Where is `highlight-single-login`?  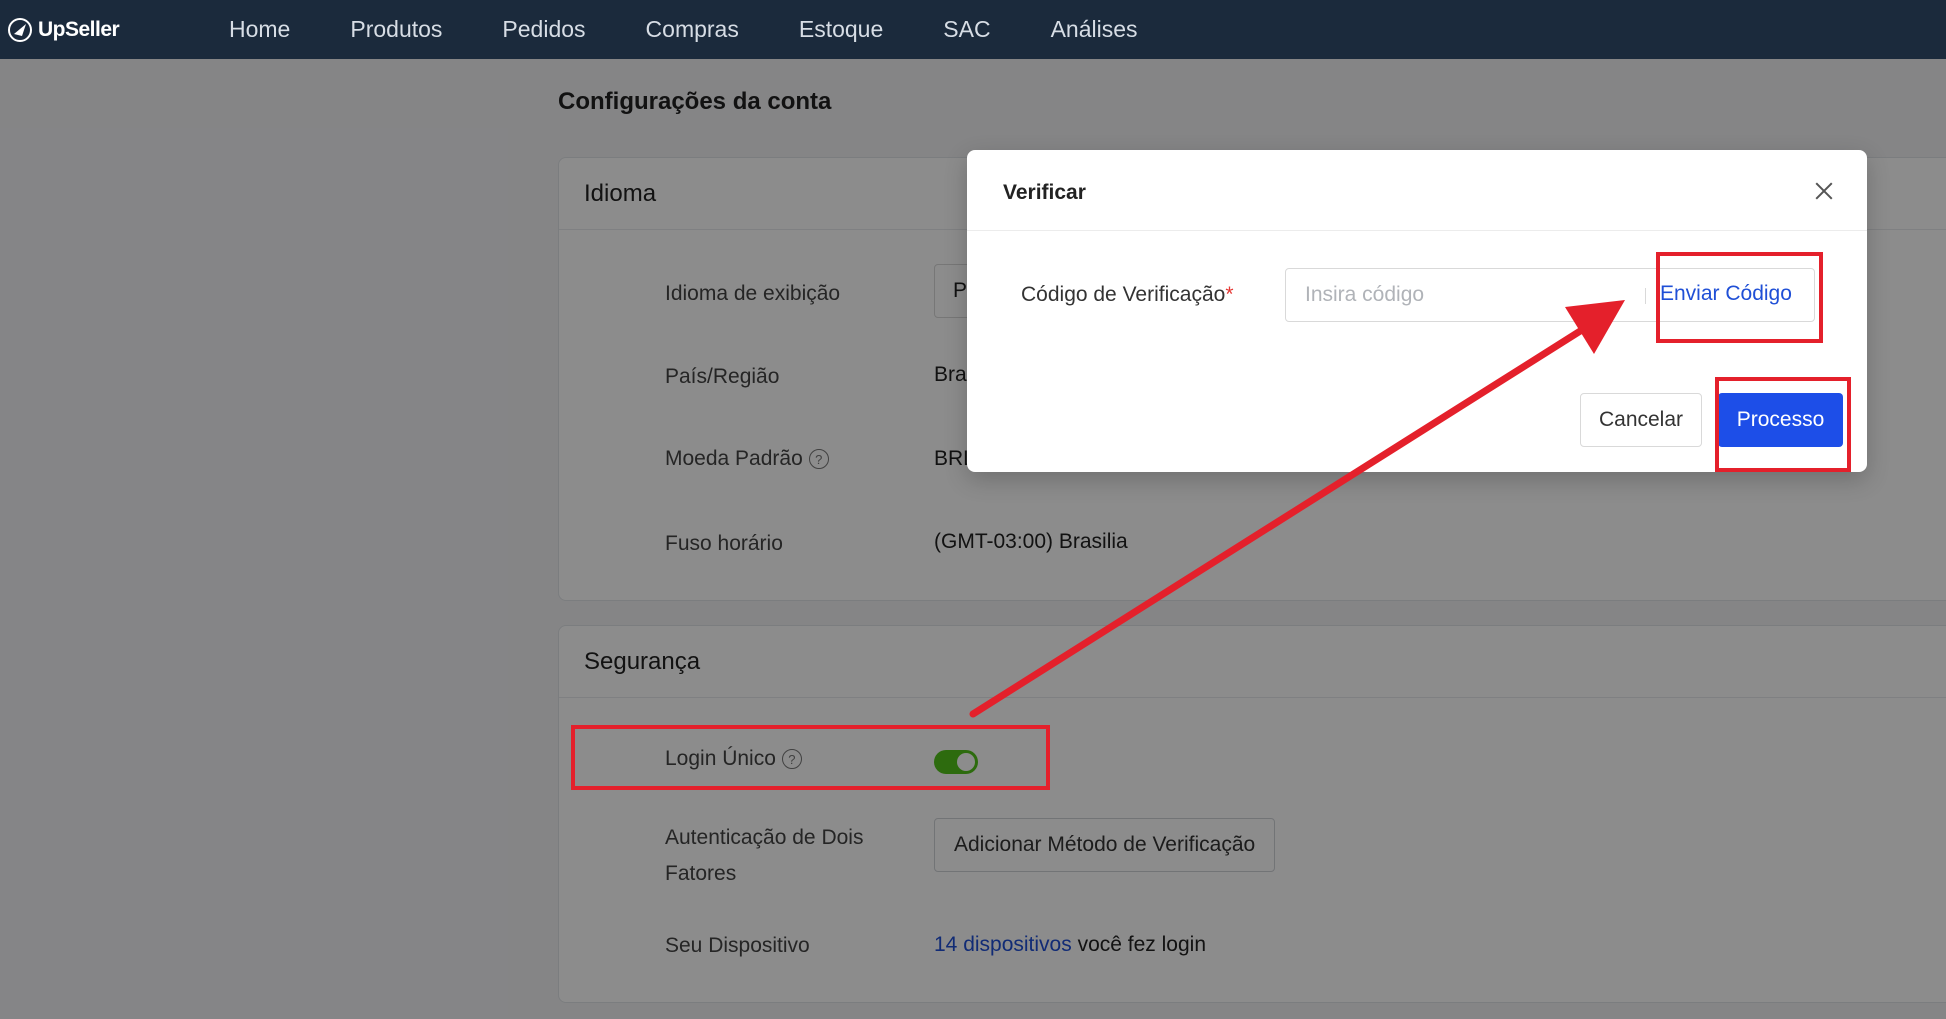 highlight-single-login is located at coordinates (810, 757).